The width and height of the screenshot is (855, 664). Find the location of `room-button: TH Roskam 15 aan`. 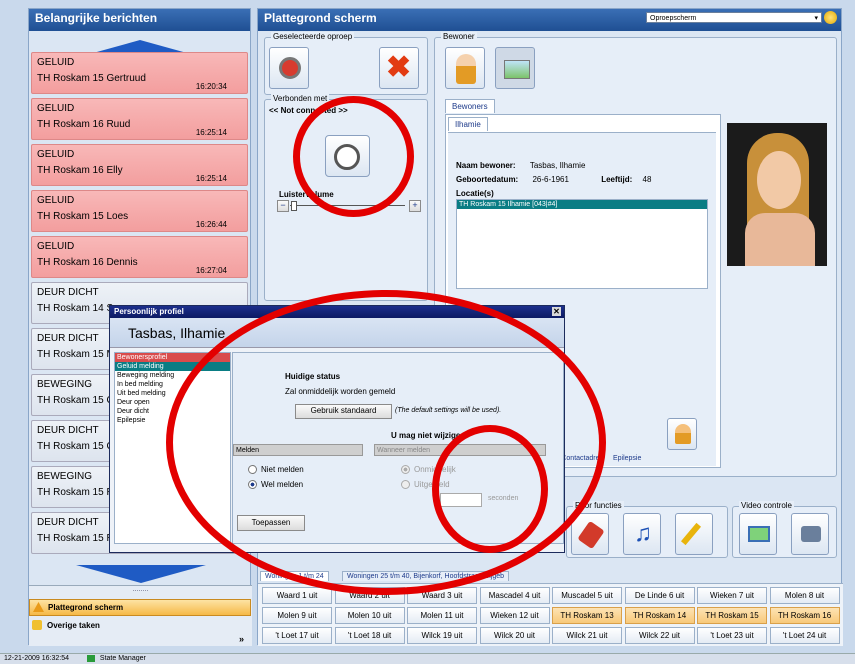

room-button: TH Roskam 15 aan is located at coordinates (732, 621).